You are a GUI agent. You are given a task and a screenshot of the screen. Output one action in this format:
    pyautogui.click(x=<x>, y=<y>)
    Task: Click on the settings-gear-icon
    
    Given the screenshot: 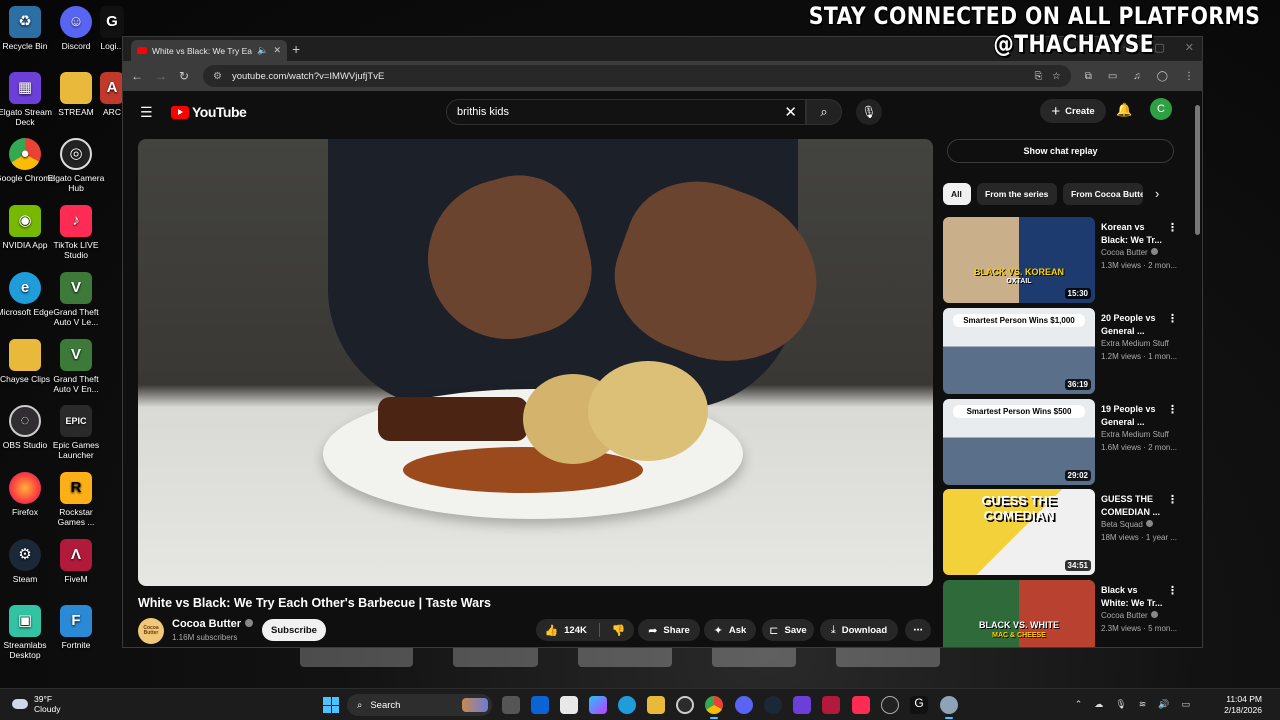 What is the action you would take?
    pyautogui.click(x=949, y=707)
    